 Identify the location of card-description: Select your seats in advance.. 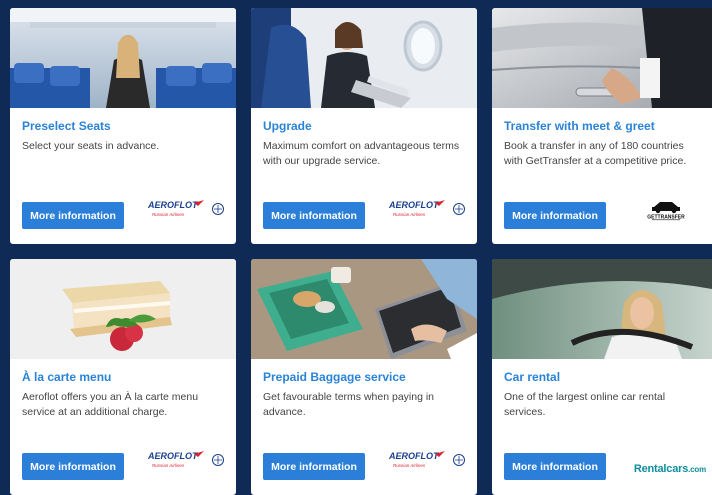
(91, 146).